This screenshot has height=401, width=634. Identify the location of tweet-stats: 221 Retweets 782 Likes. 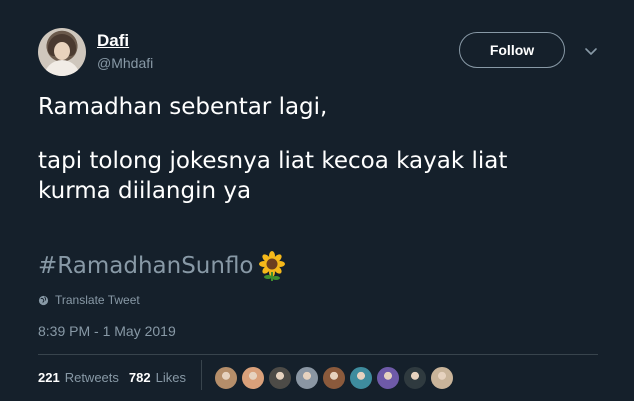
(117, 377).